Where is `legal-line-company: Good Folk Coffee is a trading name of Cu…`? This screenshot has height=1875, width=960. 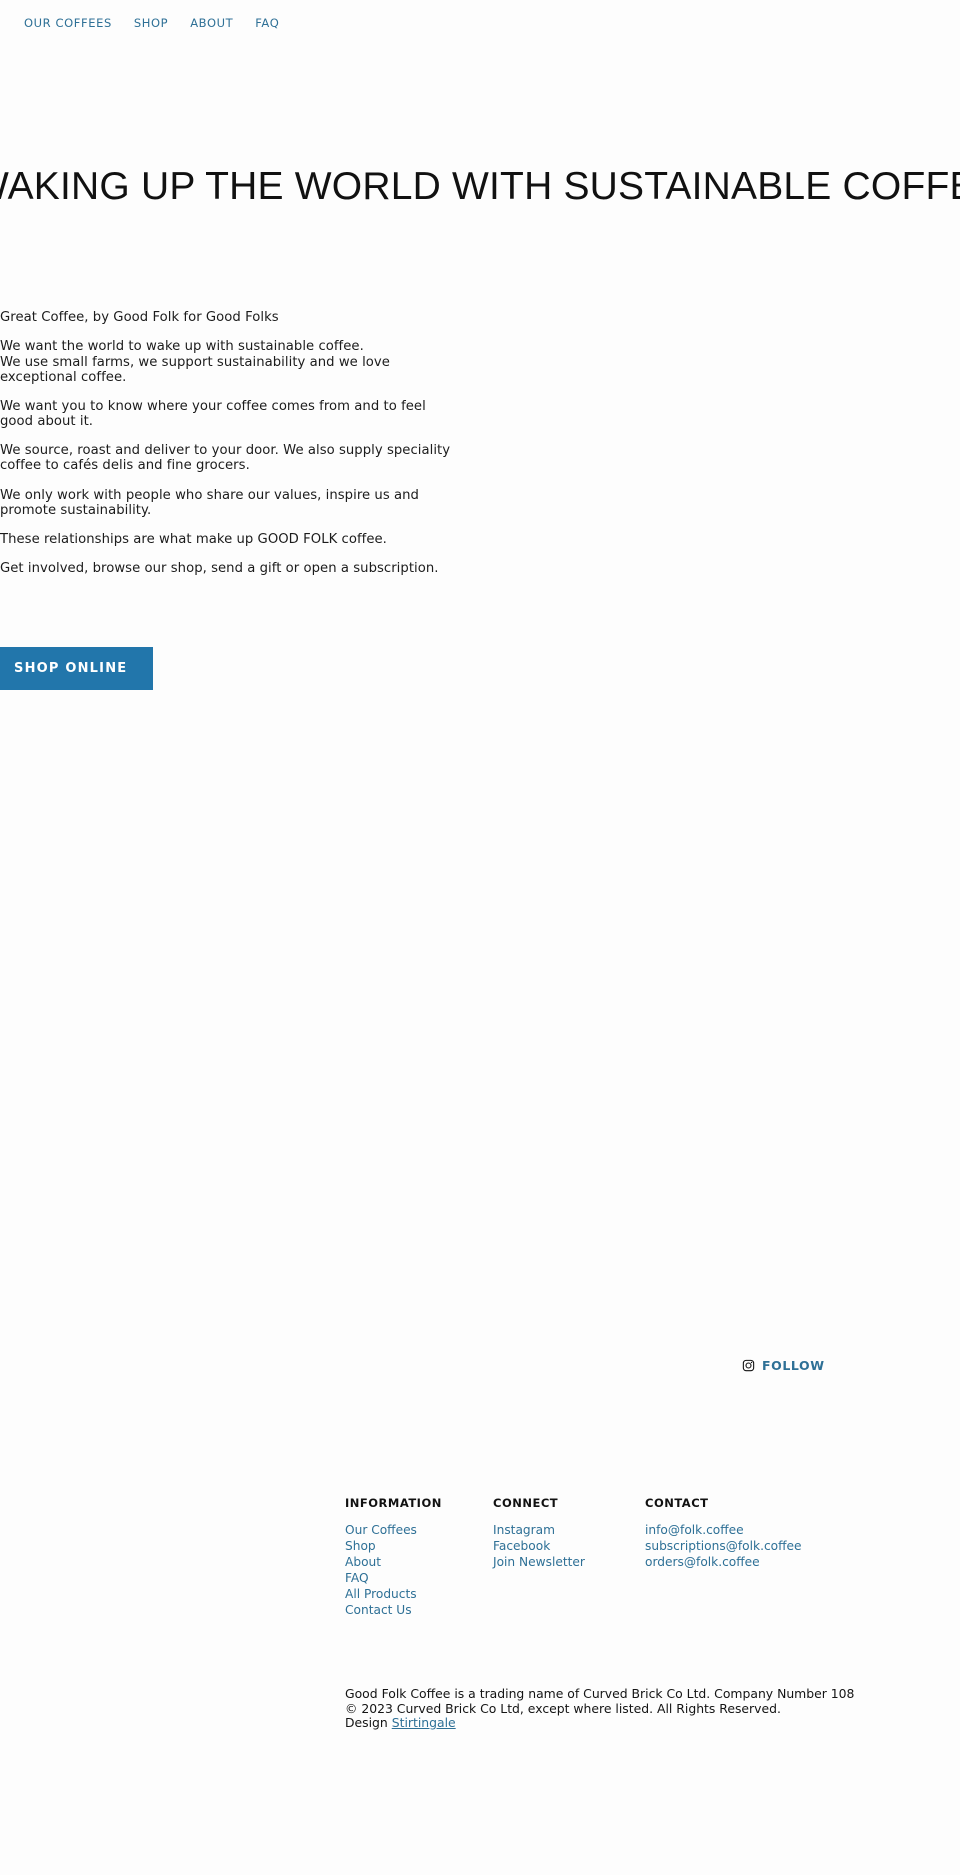 legal-line-company: Good Folk Coffee is a trading name of Cu… is located at coordinates (600, 1693).